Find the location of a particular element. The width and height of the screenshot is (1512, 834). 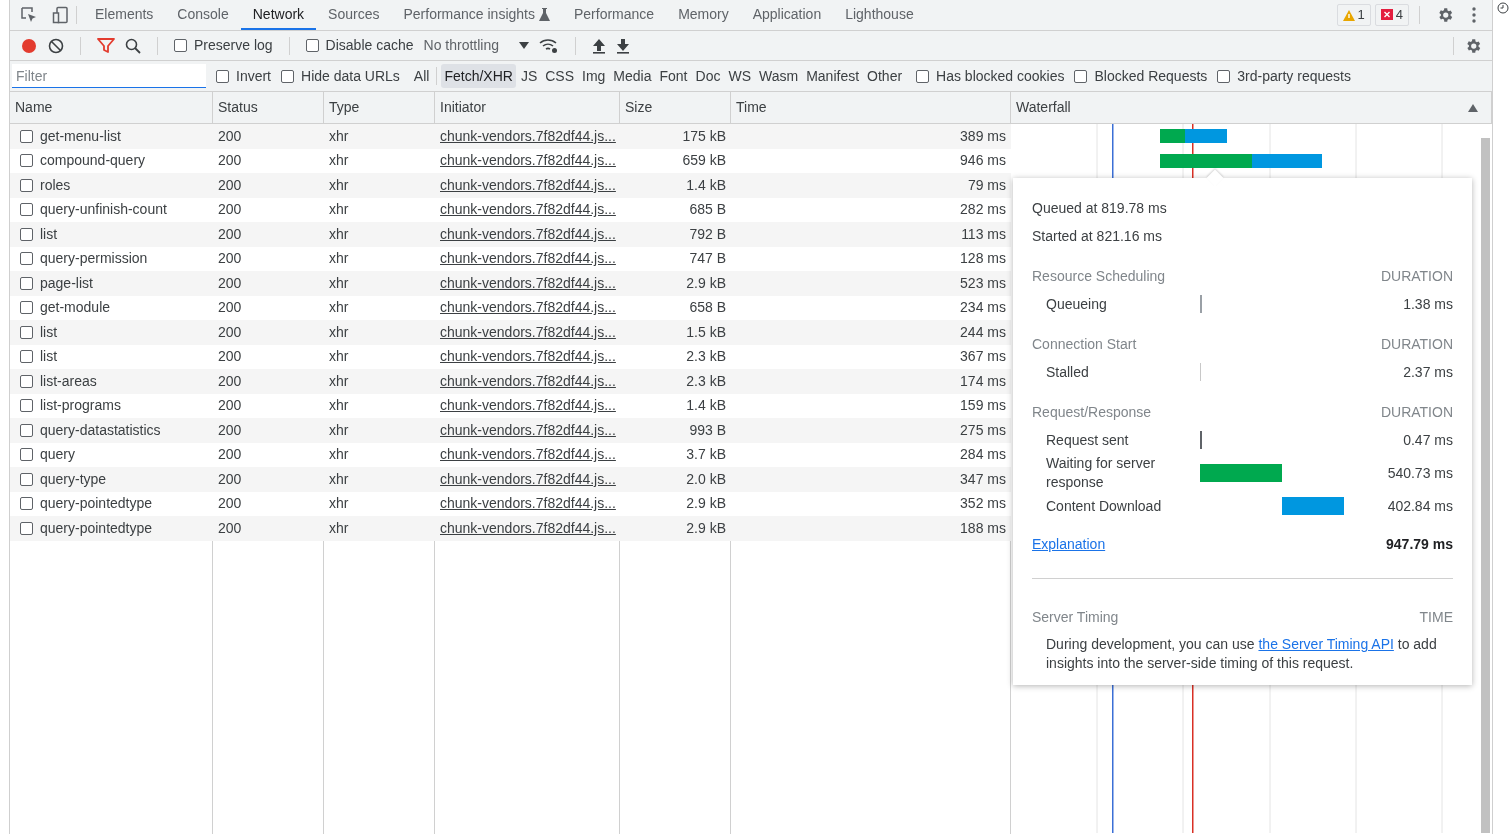

resource-type-filter: Fetch/XHR is located at coordinates (478, 76).